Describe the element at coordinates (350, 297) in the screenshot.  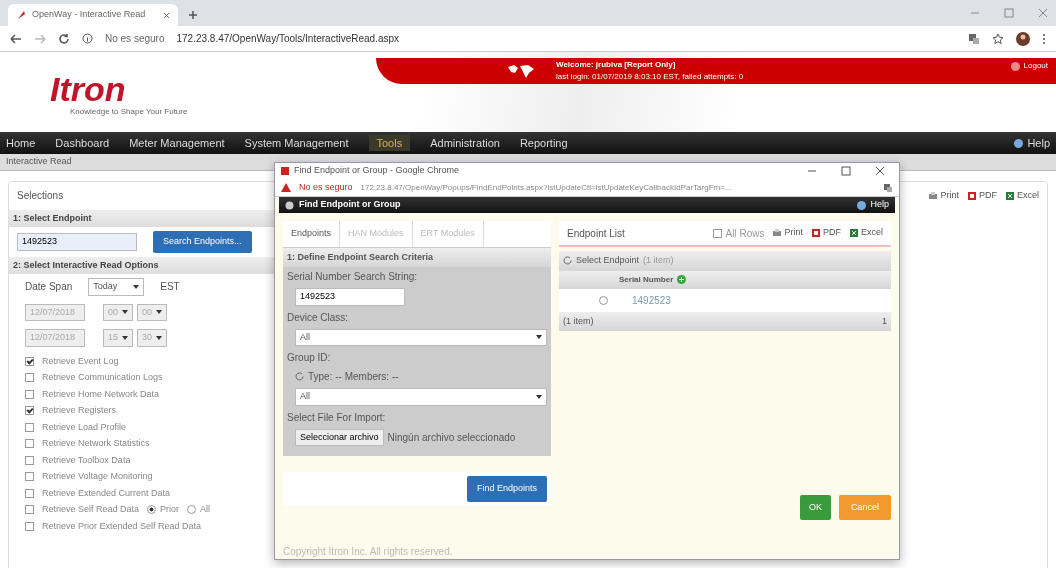
I see `serial-field: 1492523` at that location.